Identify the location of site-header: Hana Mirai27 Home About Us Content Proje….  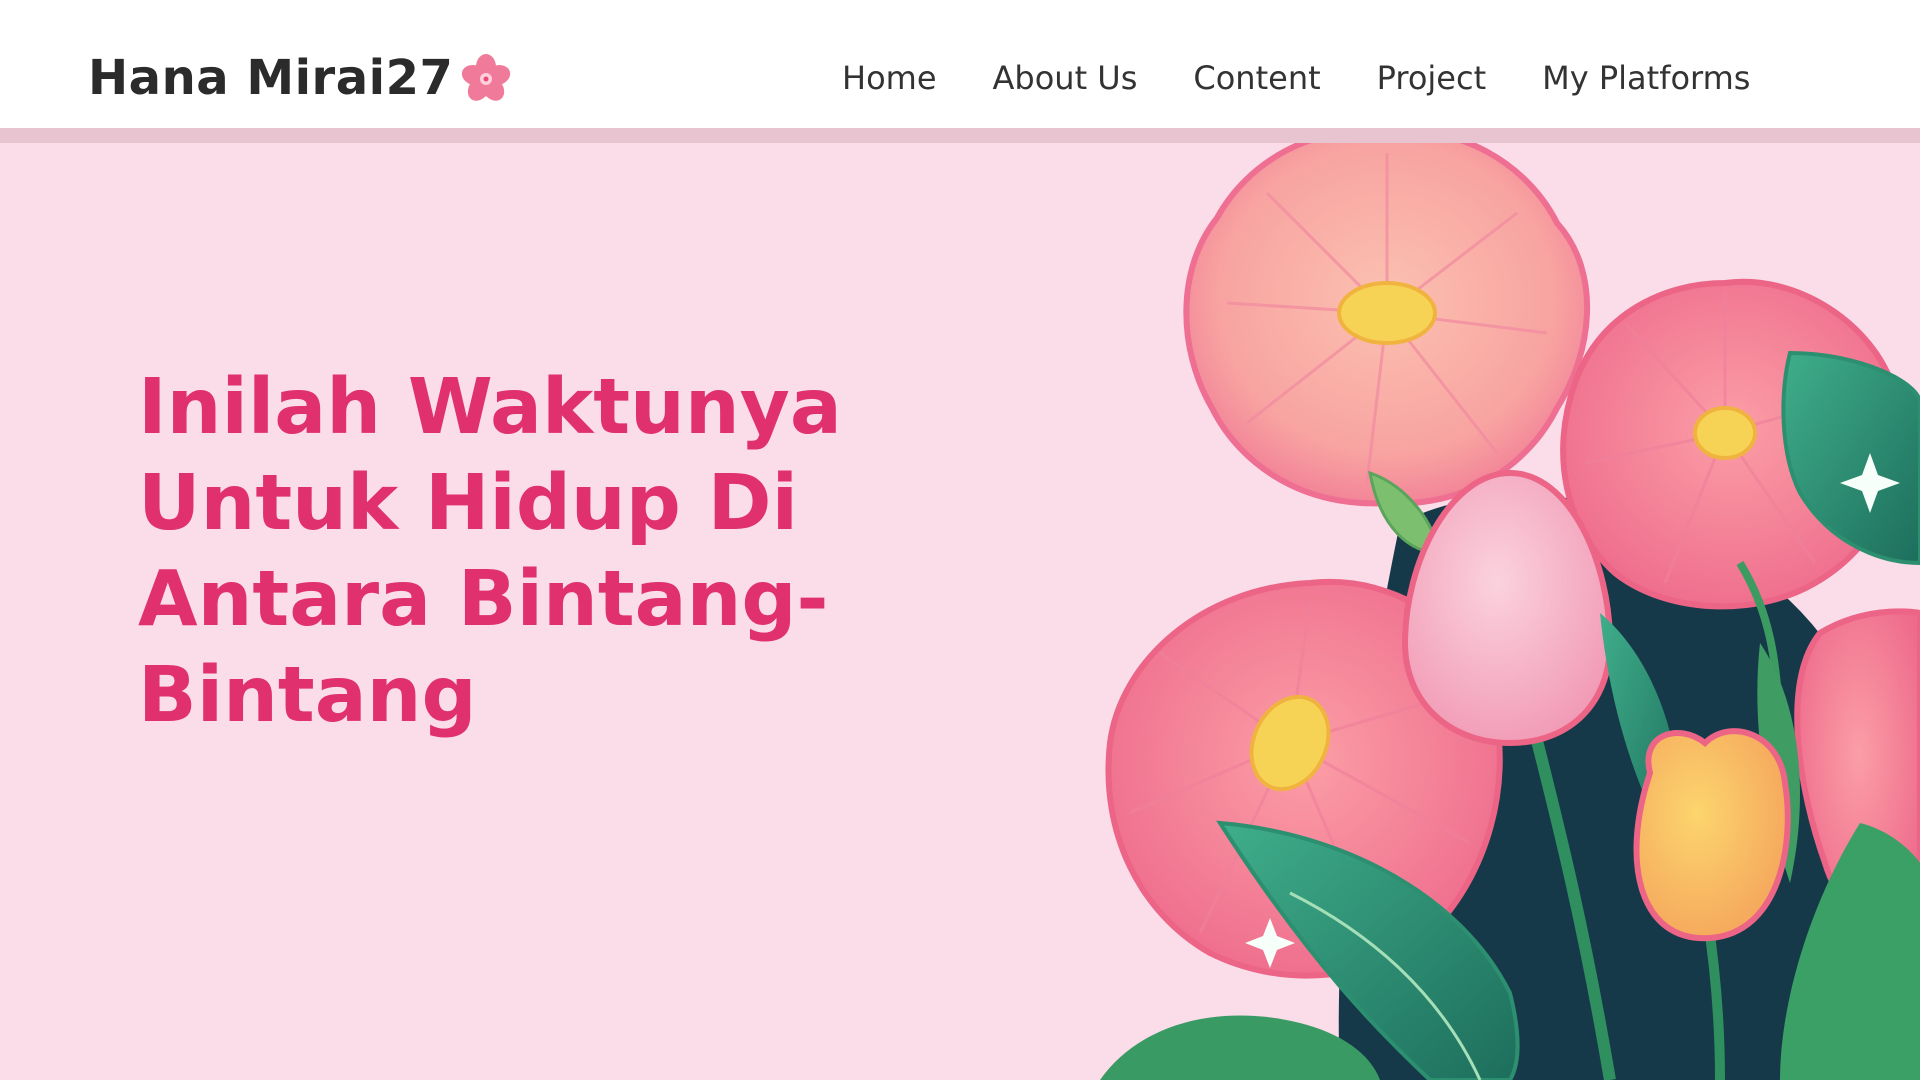
(960, 71).